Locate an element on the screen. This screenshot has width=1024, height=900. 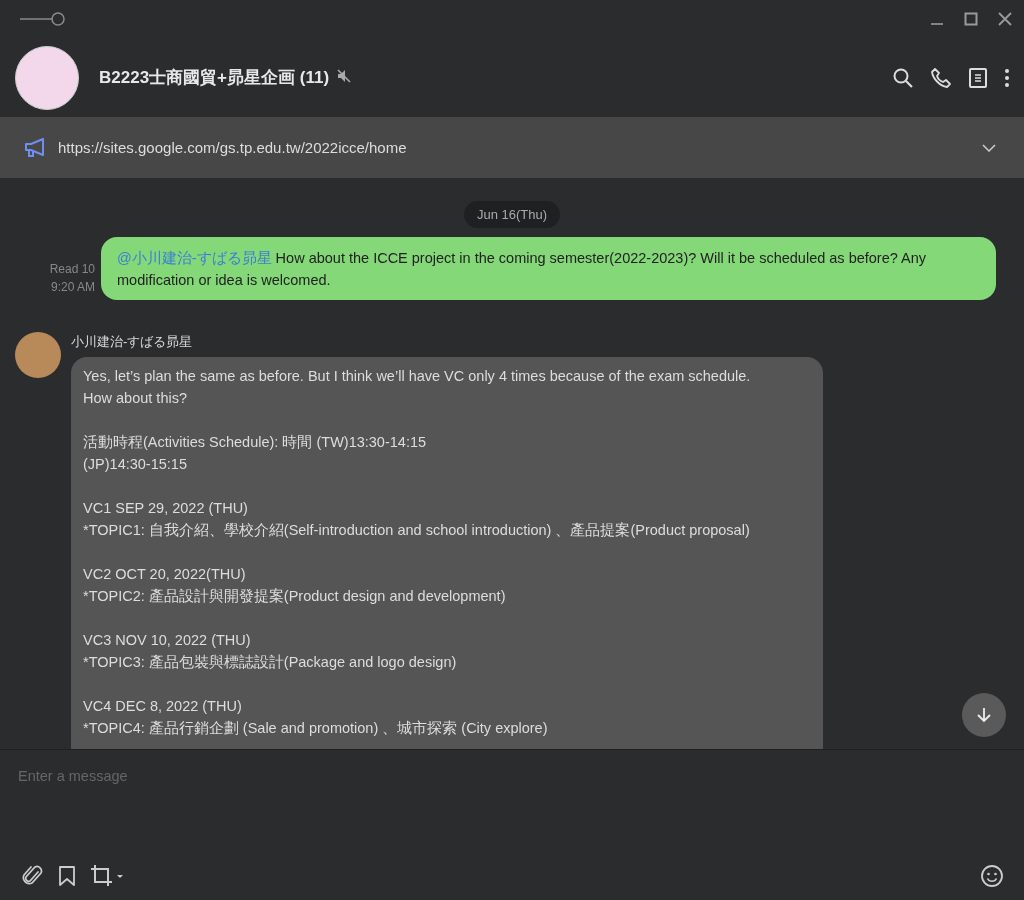
message-line: *TOPIC4: 產品行銷企劃 (Sale and promotion) 、城市探索 (City explore) is located at coordinates (316, 728).